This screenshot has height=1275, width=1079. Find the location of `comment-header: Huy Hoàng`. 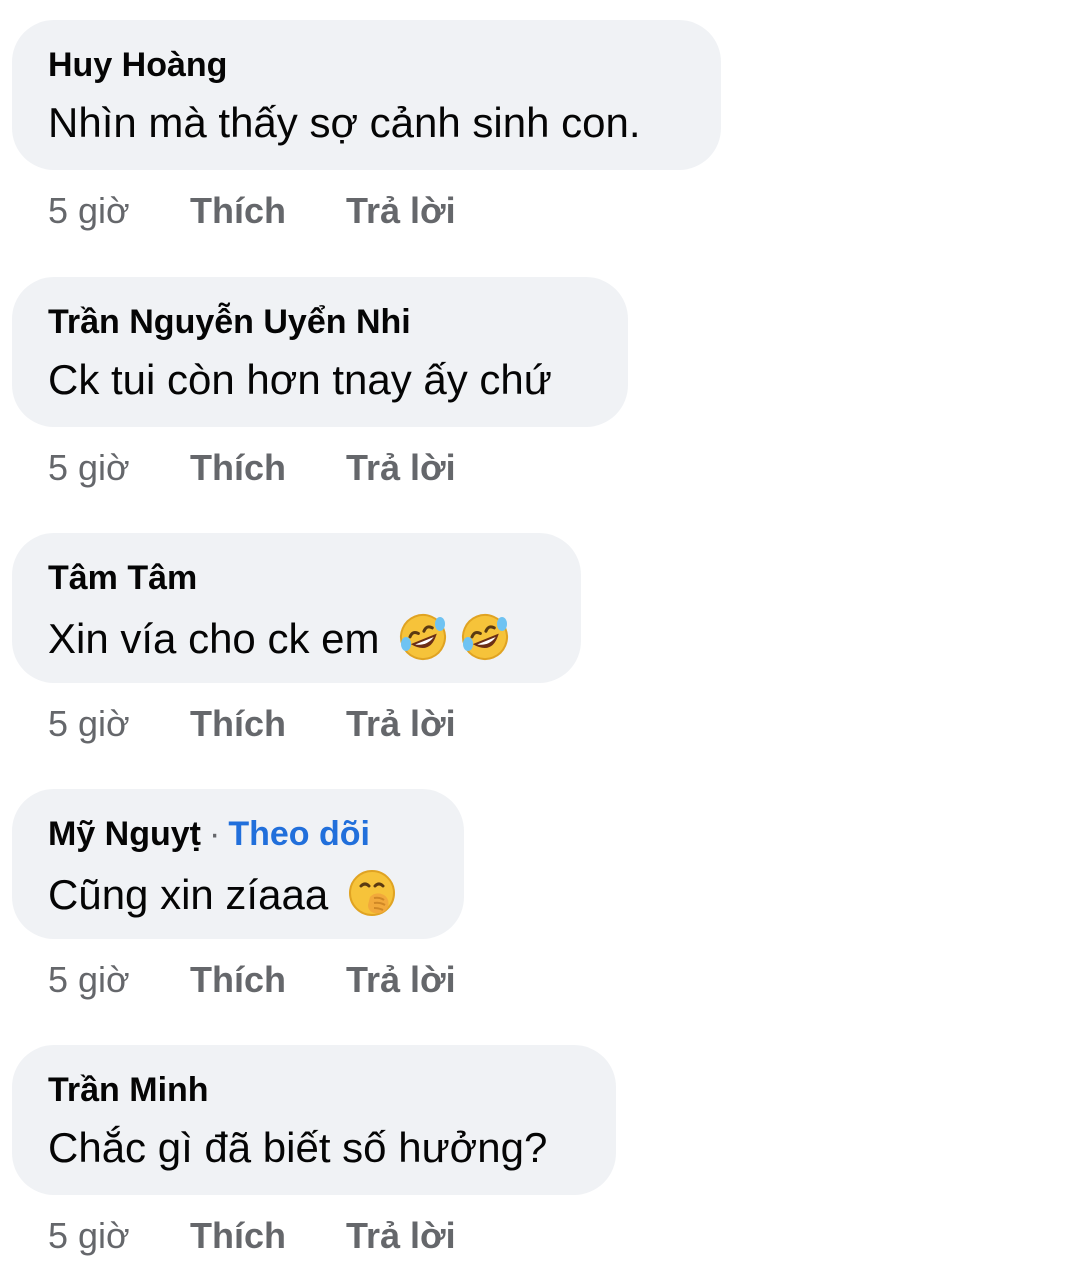

comment-header: Huy Hoàng is located at coordinates (137, 65).